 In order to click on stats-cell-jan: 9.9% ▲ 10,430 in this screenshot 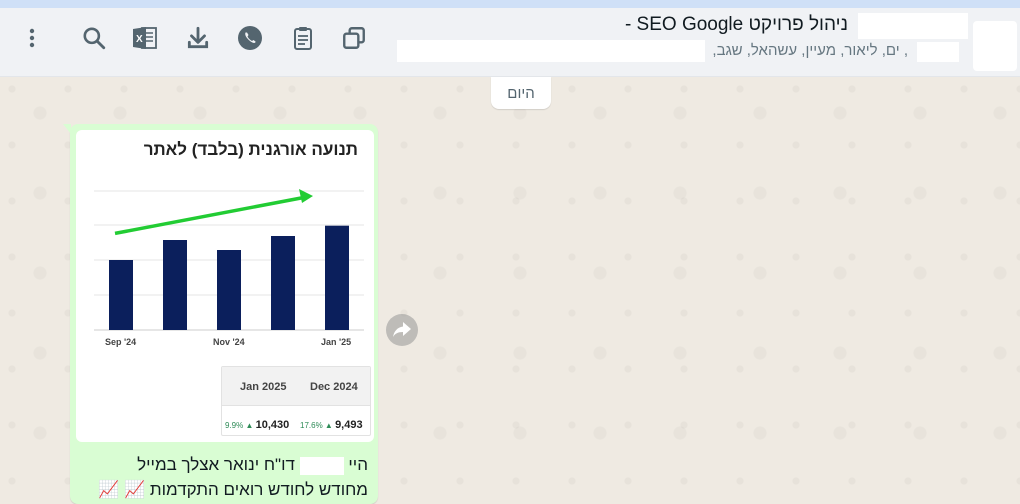, I will do `click(257, 424)`.